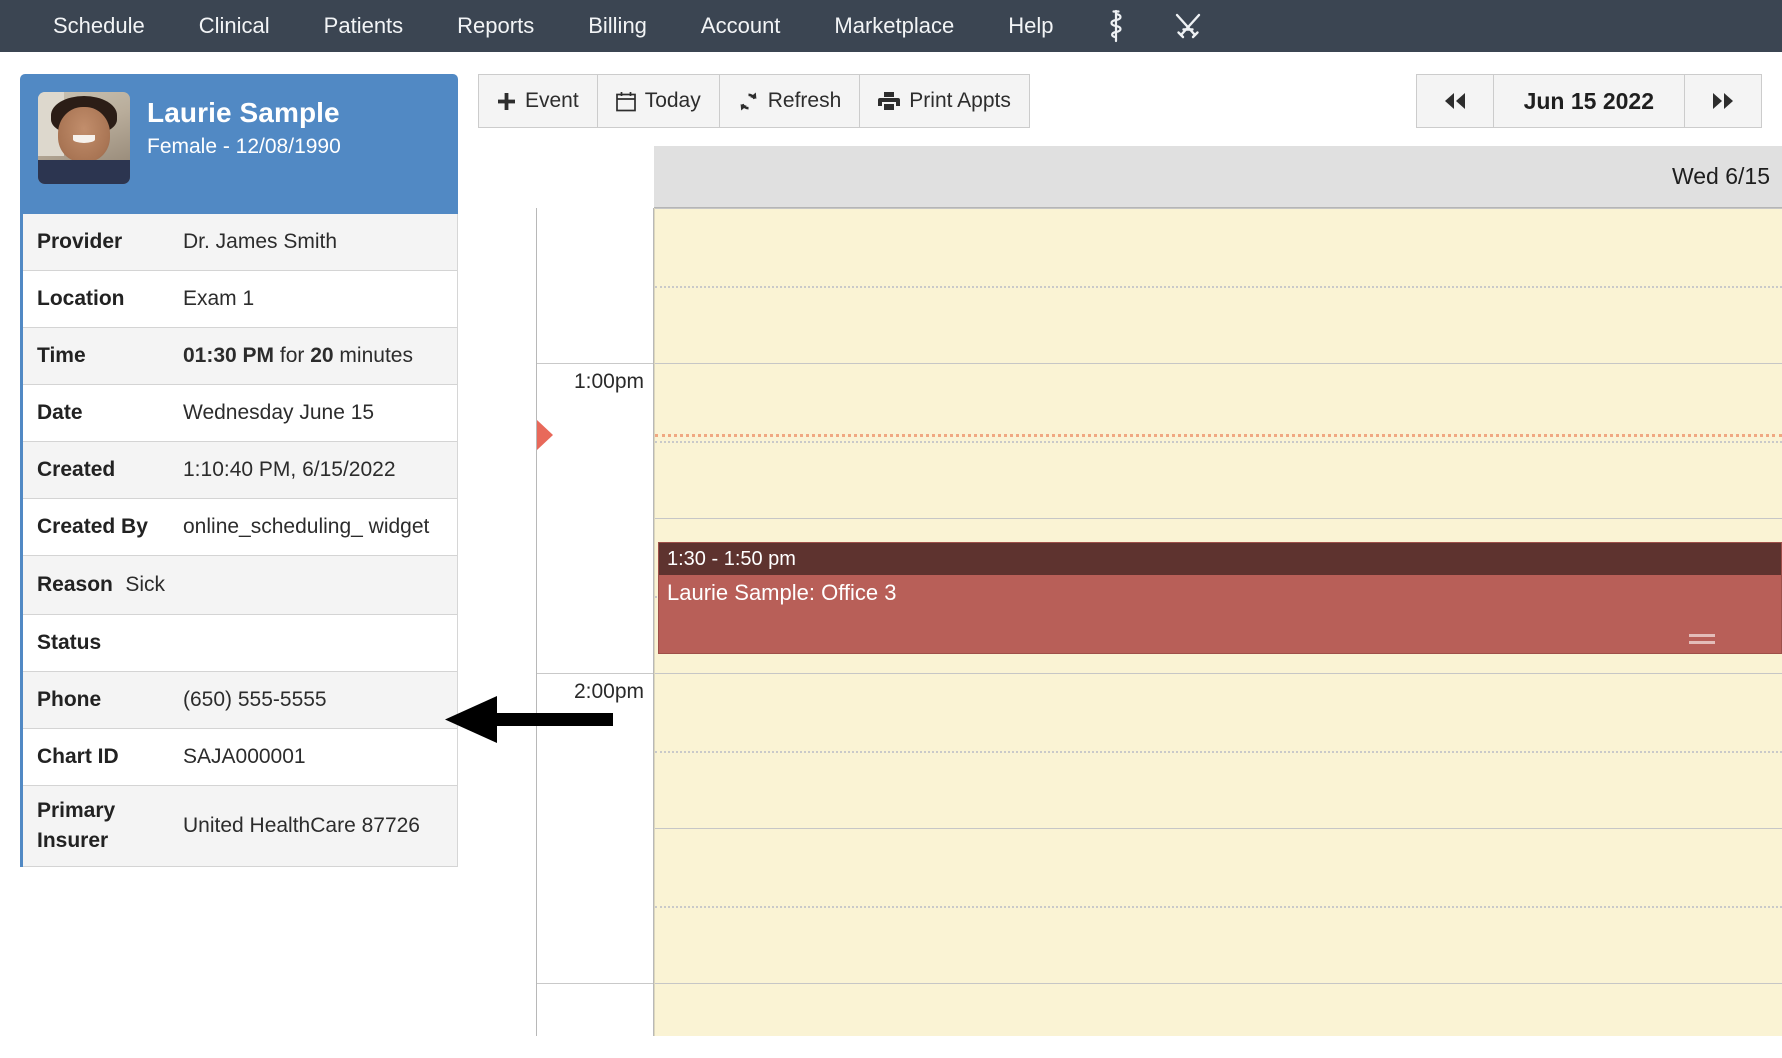 This screenshot has width=1782, height=1058. What do you see at coordinates (240, 643) in the screenshot?
I see `table-row-status: Status` at bounding box center [240, 643].